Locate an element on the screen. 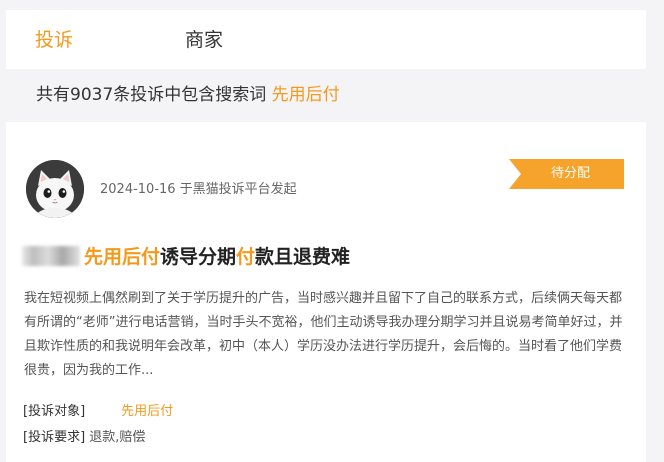  request-label: [投诉要求] is located at coordinates (54, 437).